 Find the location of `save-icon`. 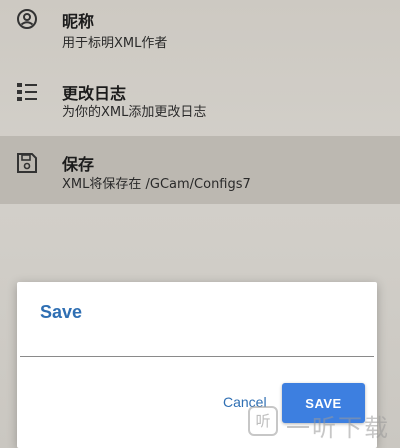

save-icon is located at coordinates (27, 163).